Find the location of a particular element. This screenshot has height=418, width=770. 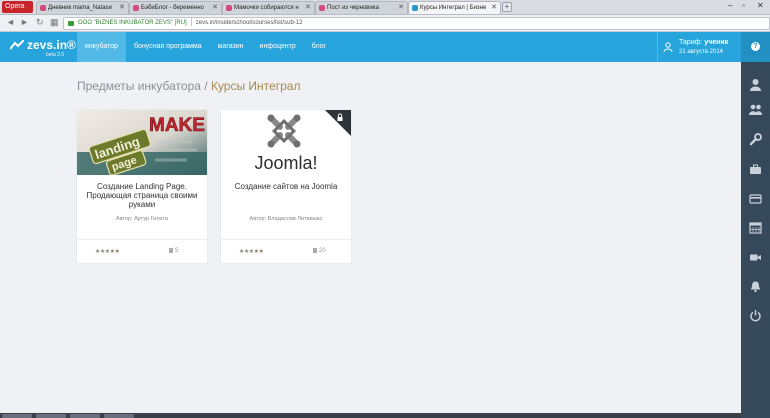

bell-icon is located at coordinates (755, 287).